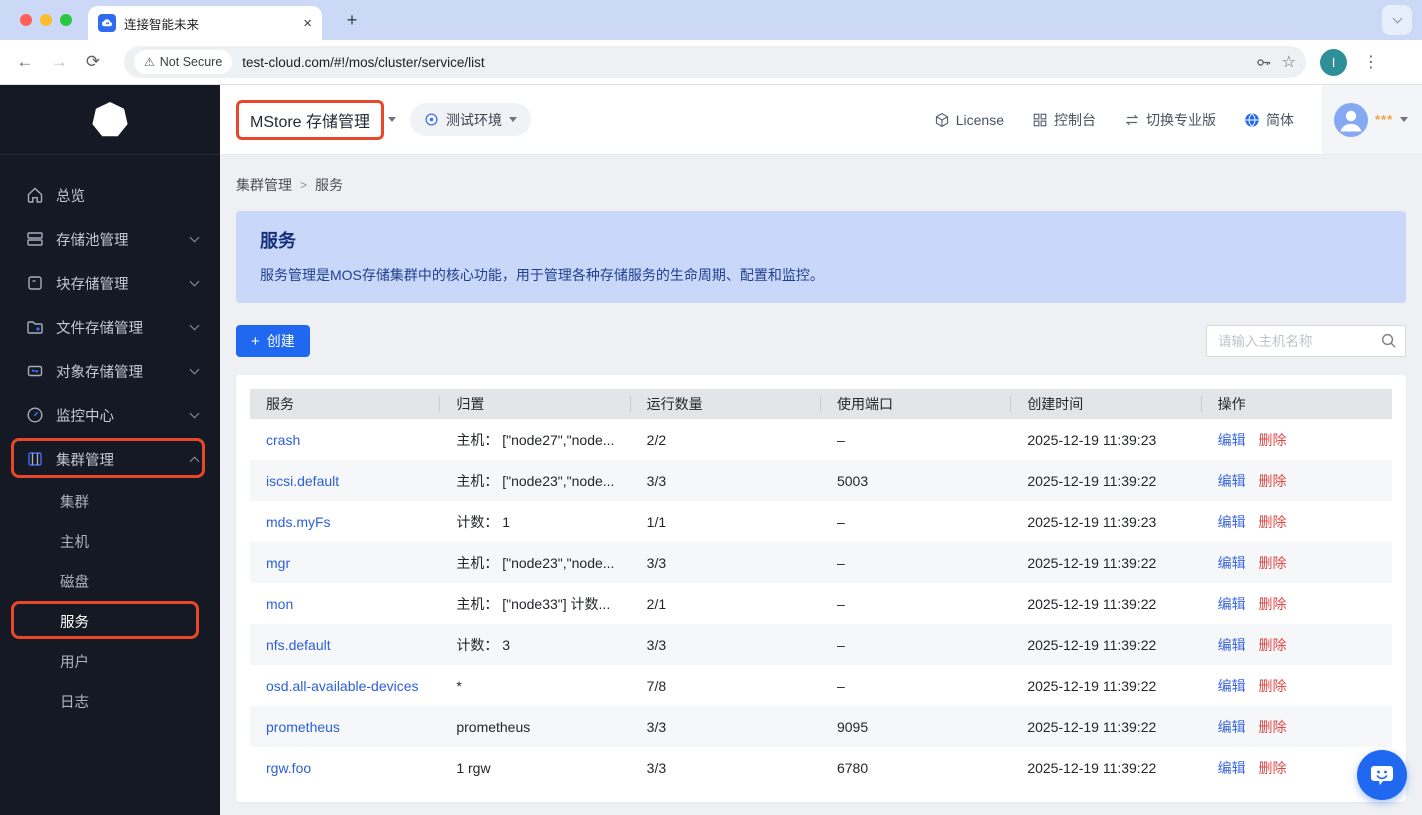  I want to click on sidebar-subitem-label: 用户, so click(74, 662).